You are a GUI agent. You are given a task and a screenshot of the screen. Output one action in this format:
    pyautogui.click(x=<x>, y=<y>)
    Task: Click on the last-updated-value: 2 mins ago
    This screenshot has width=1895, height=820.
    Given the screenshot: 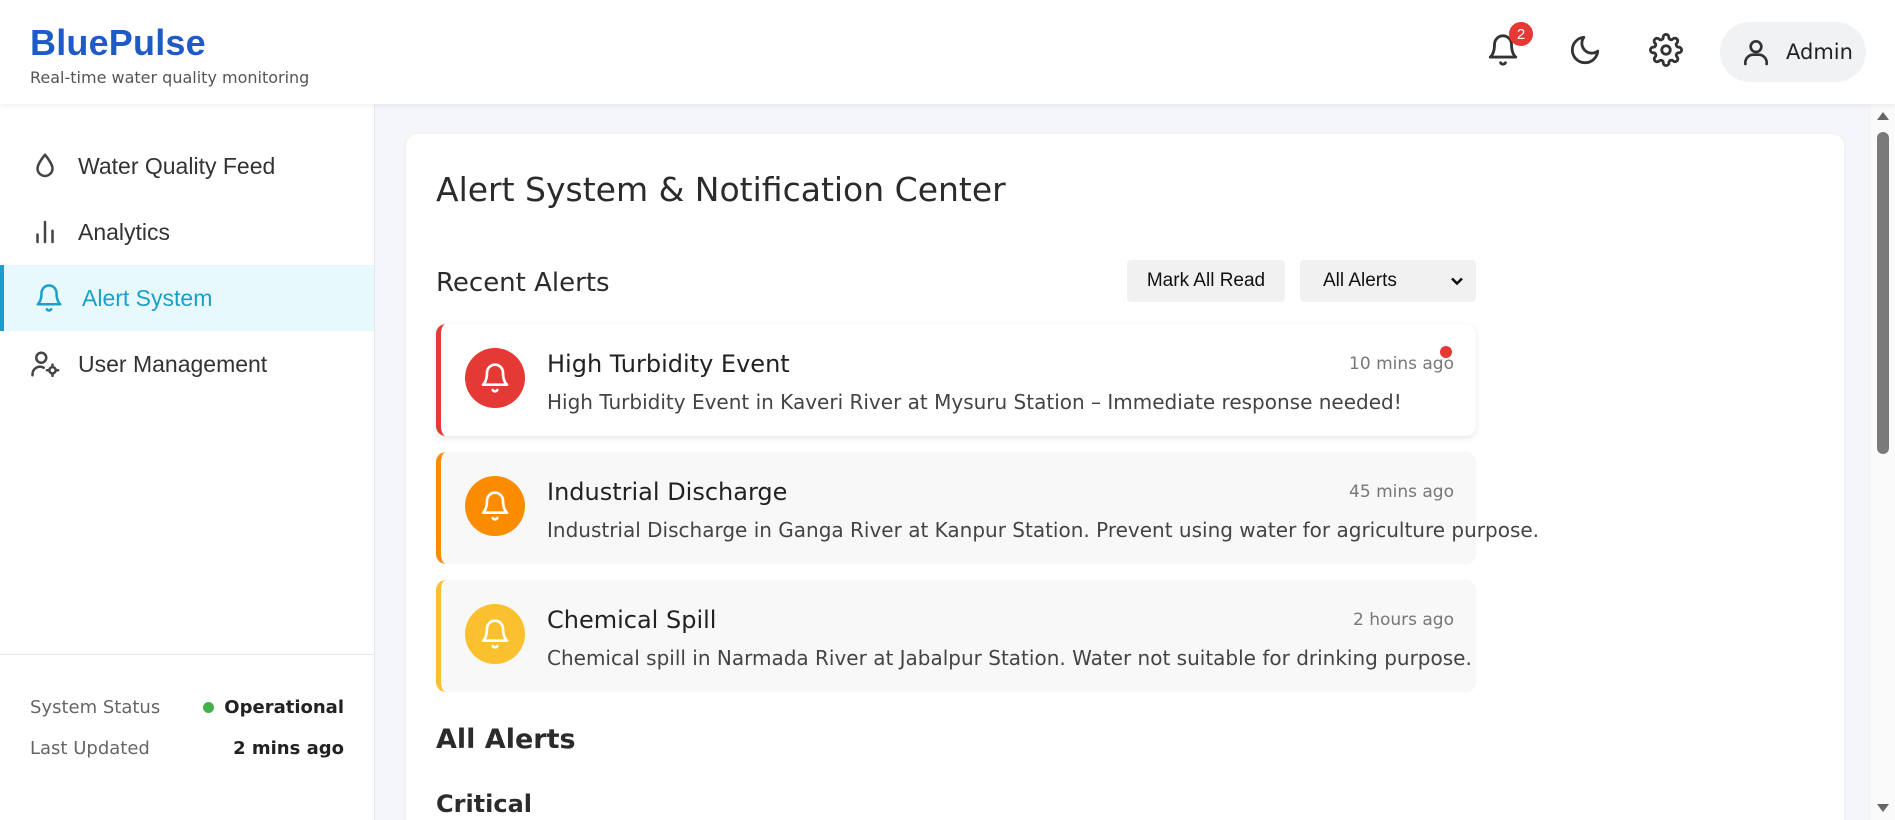 What is the action you would take?
    pyautogui.click(x=288, y=748)
    